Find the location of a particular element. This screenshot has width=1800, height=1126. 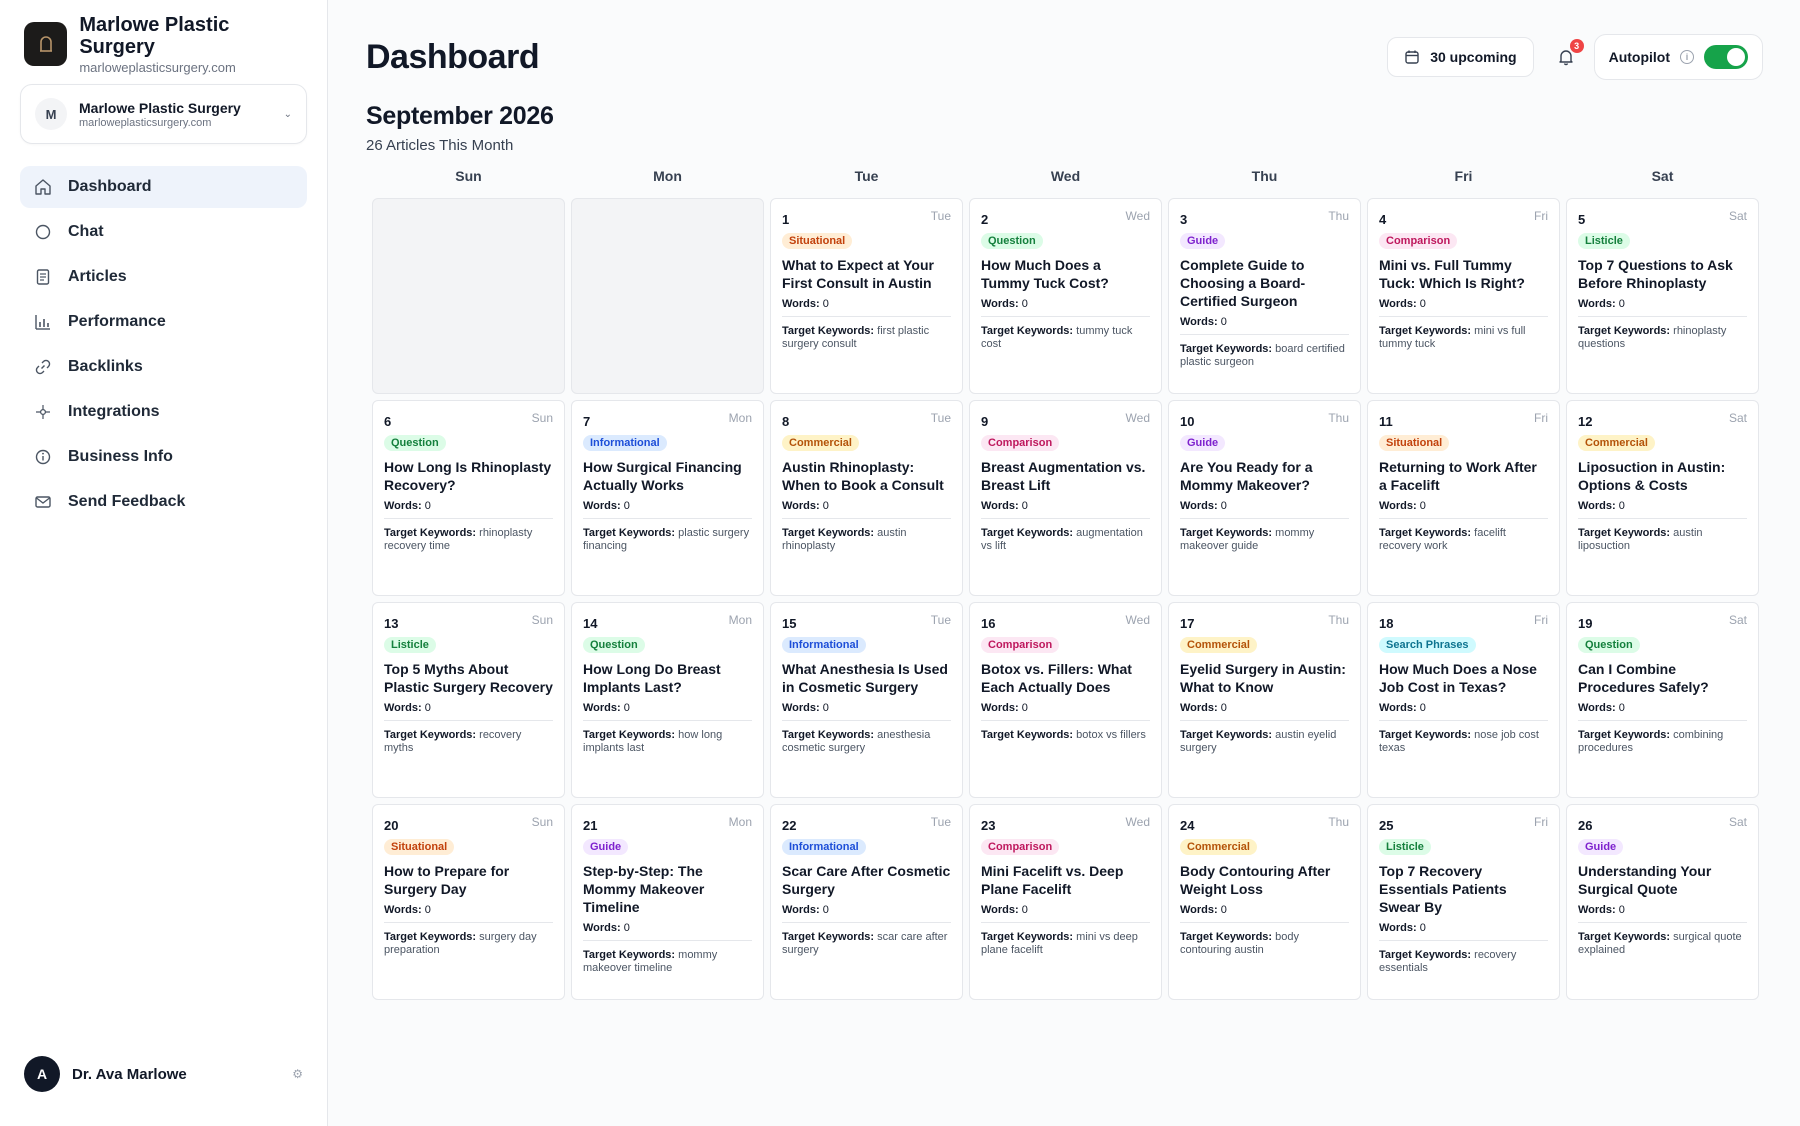

user-profile: A Dr. Ava Marlowe ⚙ is located at coordinates (163, 1074).